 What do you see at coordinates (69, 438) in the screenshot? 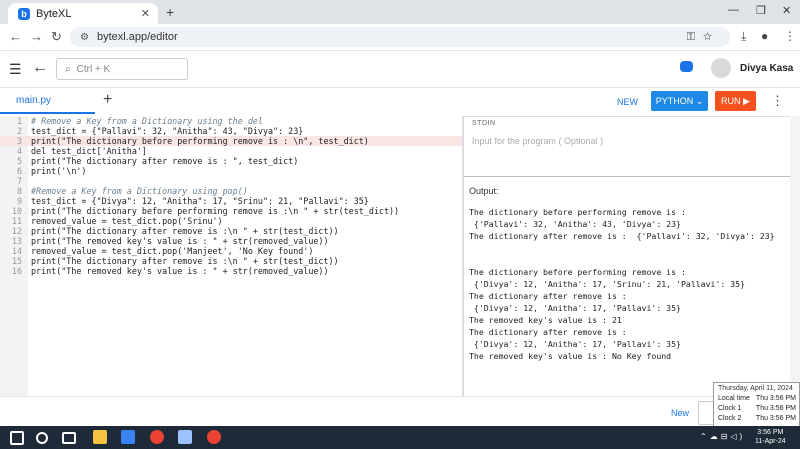
I see `task-view-icon` at bounding box center [69, 438].